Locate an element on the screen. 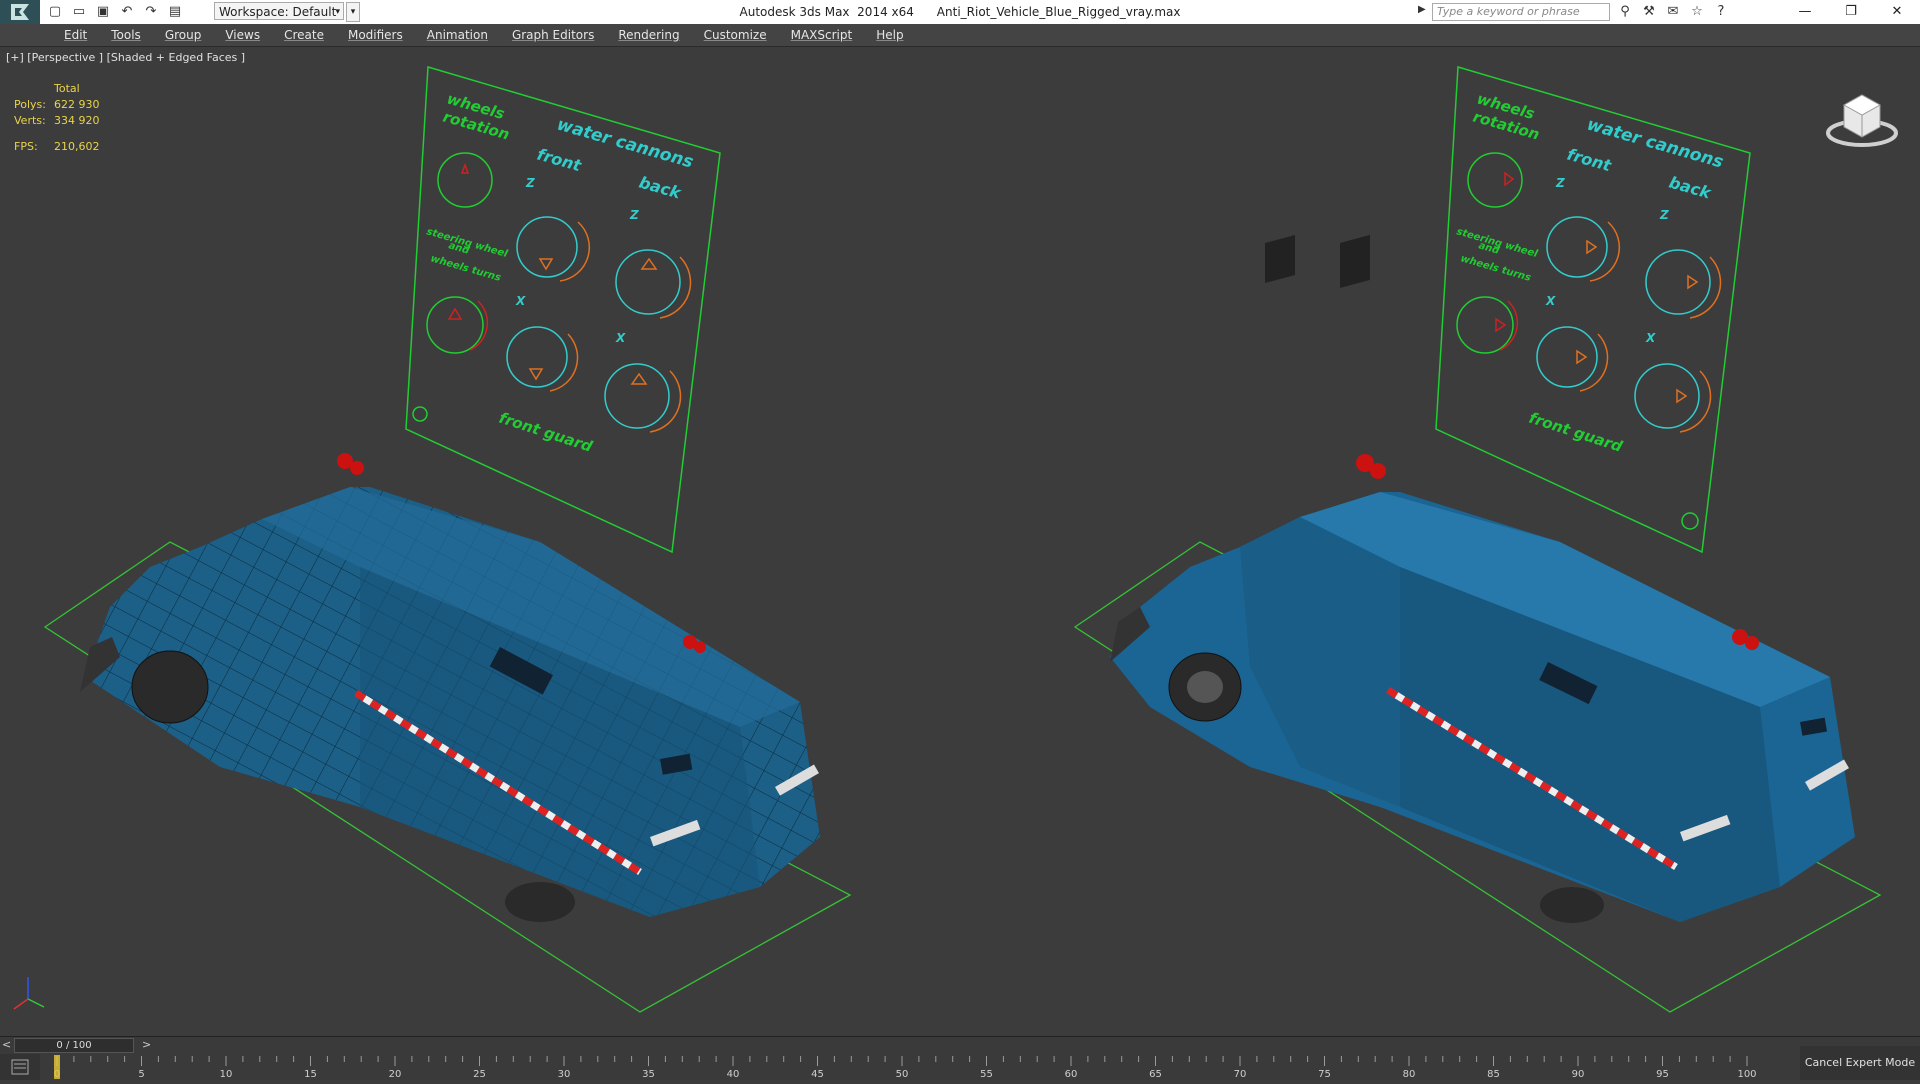 The image size is (1920, 1084). wheels-rotation-control-r is located at coordinates (1495, 180).